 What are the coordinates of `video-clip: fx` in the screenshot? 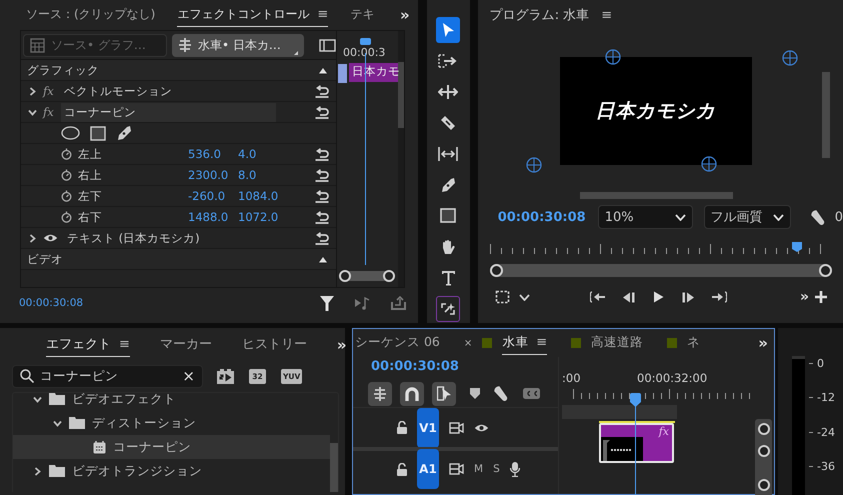 It's located at (636, 443).